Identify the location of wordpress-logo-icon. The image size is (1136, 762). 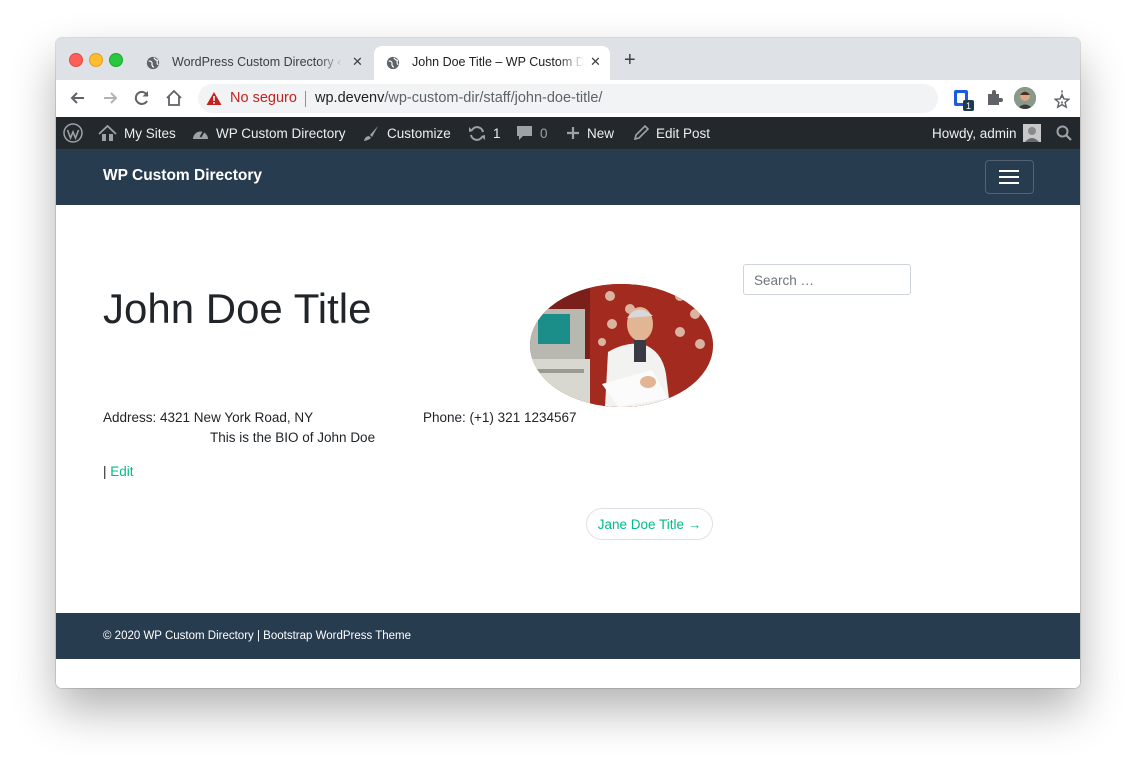
(76, 133).